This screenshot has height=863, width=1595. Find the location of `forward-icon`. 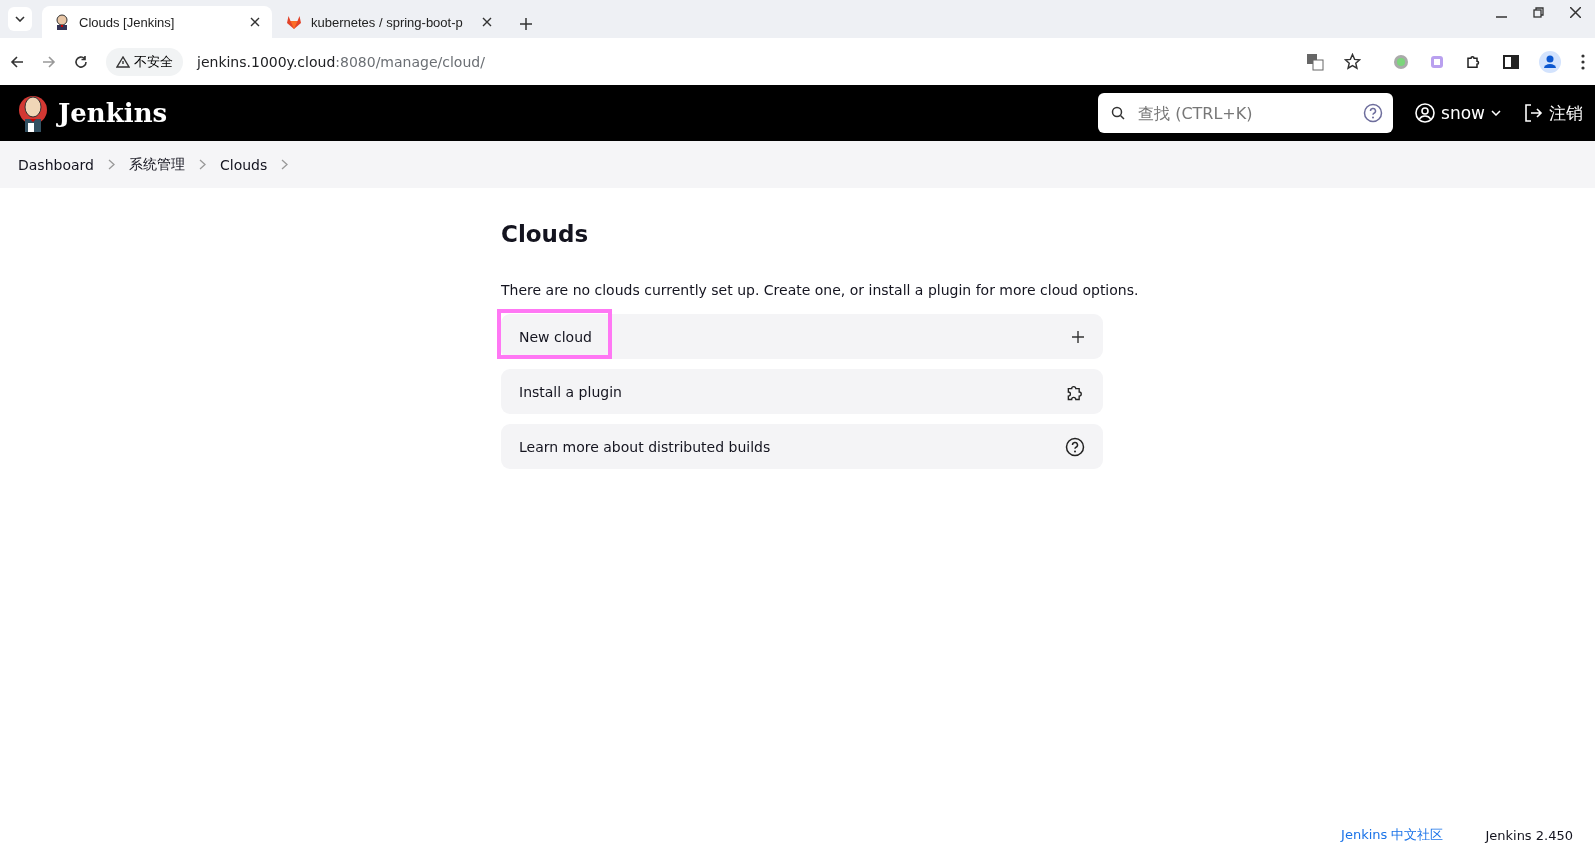

forward-icon is located at coordinates (49, 61).